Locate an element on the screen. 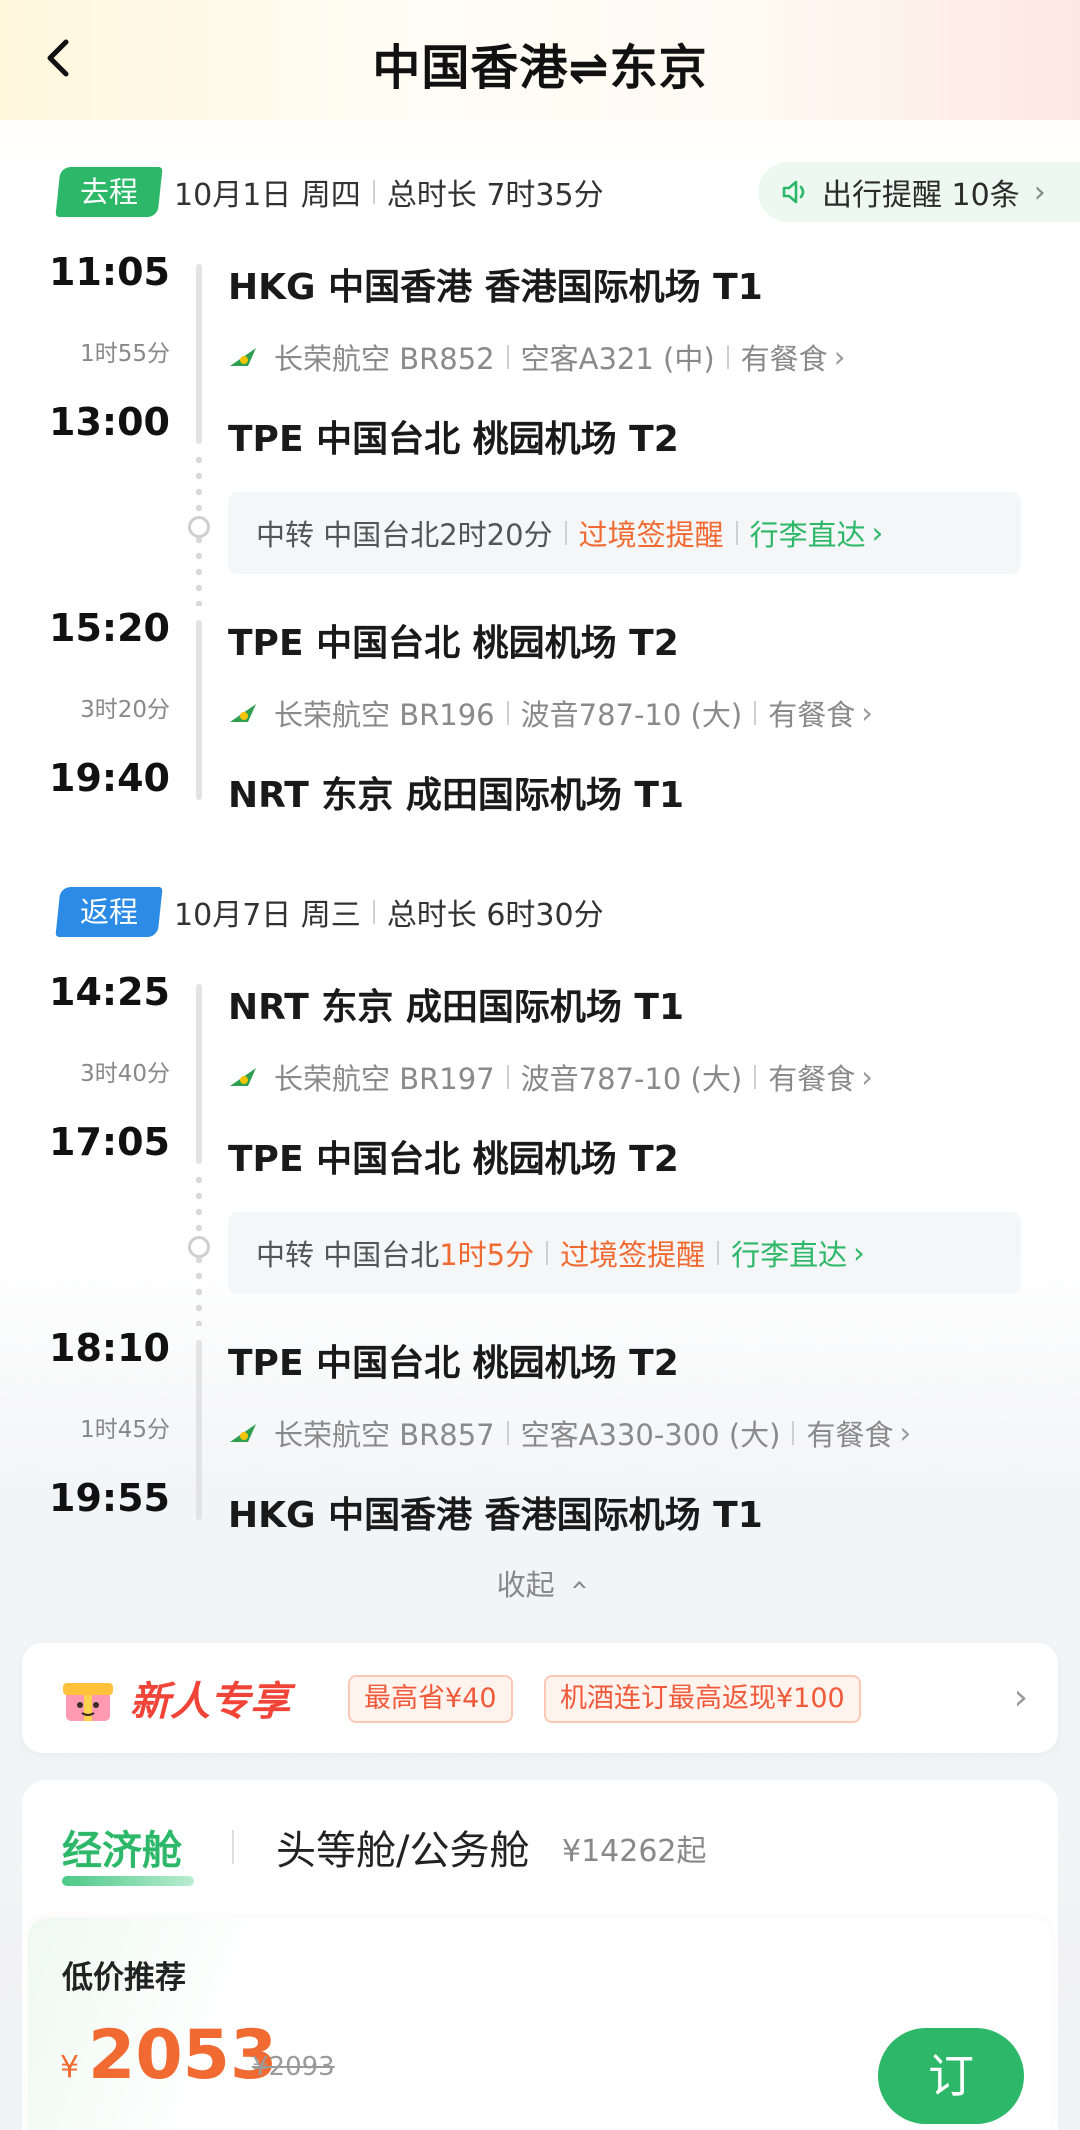 Image resolution: width=1080 pixels, height=2130 pixels. transfer-time: 1时5分 is located at coordinates (487, 1255).